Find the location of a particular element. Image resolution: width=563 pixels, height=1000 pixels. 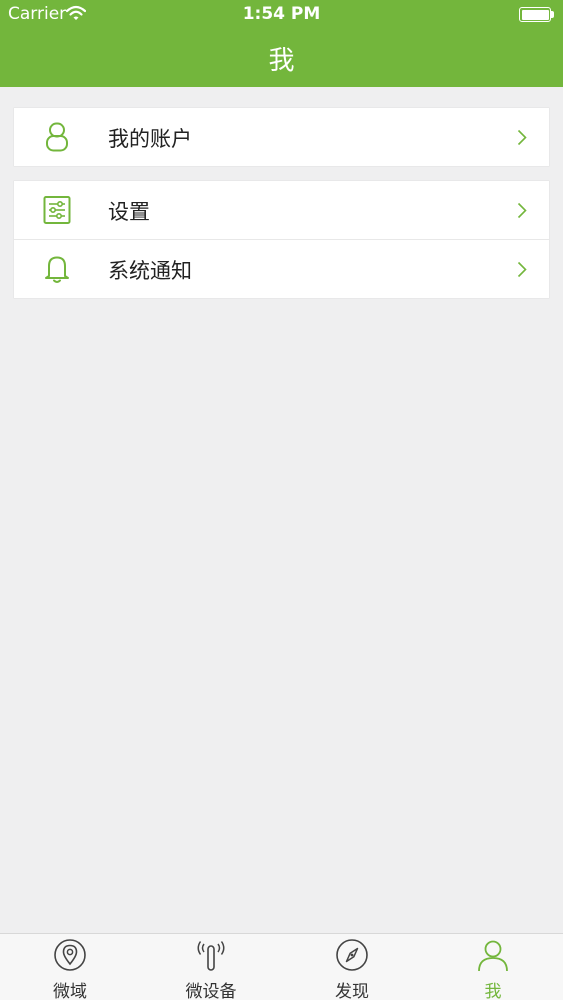

menu-item-label: 设置 is located at coordinates (129, 212).